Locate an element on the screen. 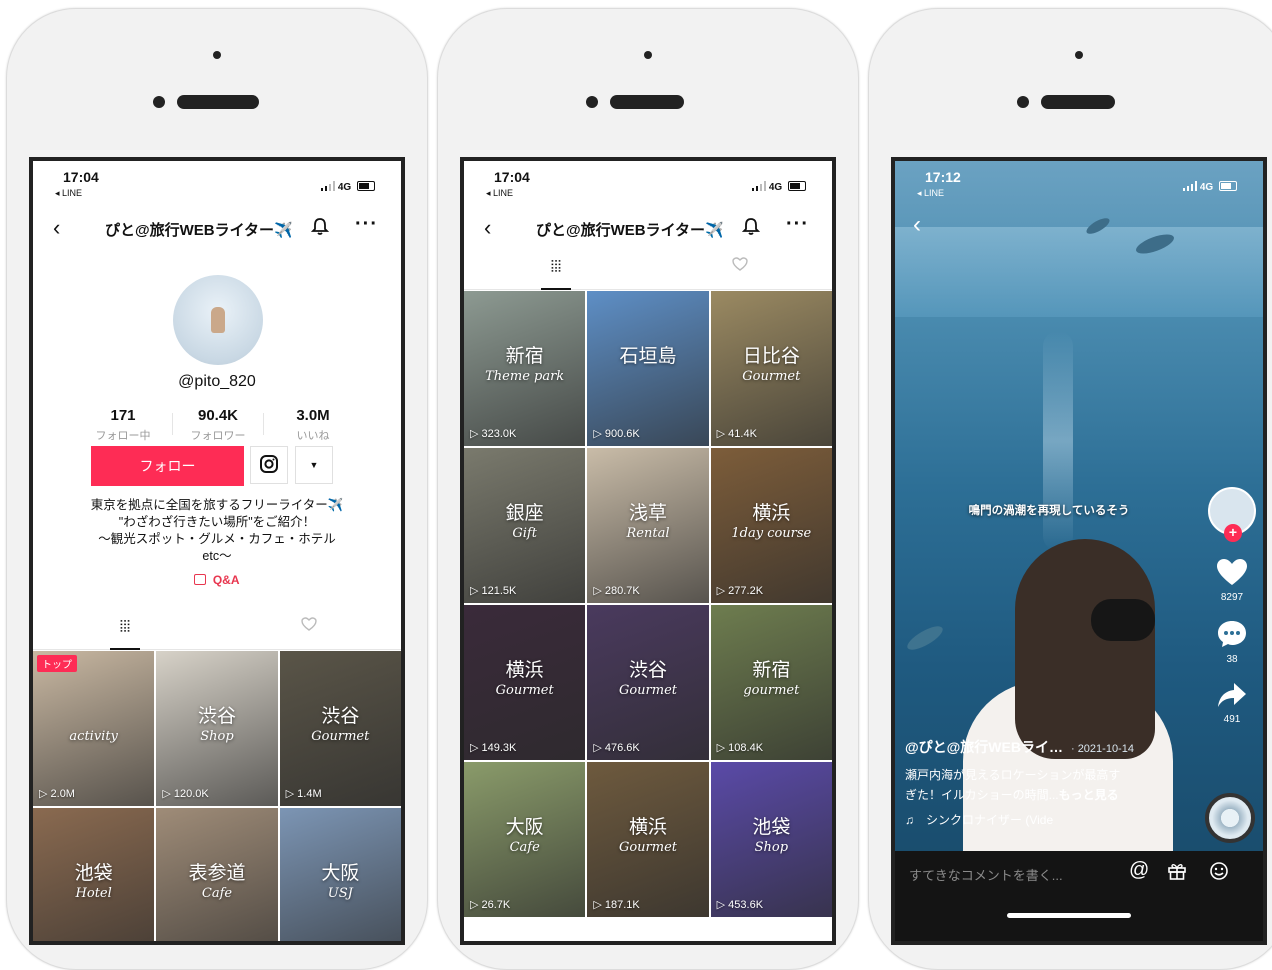 Image resolution: width=1272 pixels, height=970 pixels. video-thumbnail: 渋谷 Shop ▷ 120.0K is located at coordinates (217, 728).